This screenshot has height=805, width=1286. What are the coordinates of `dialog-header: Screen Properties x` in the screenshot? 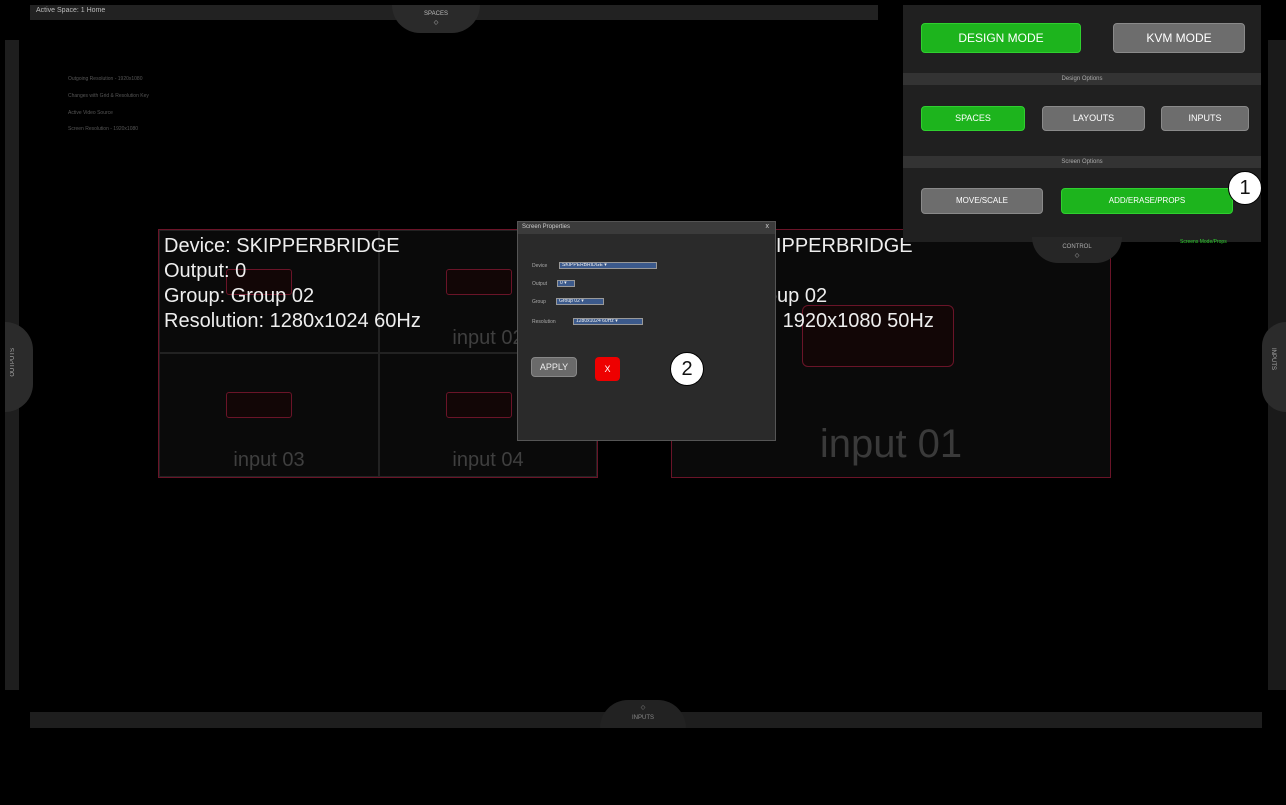 It's located at (646, 228).